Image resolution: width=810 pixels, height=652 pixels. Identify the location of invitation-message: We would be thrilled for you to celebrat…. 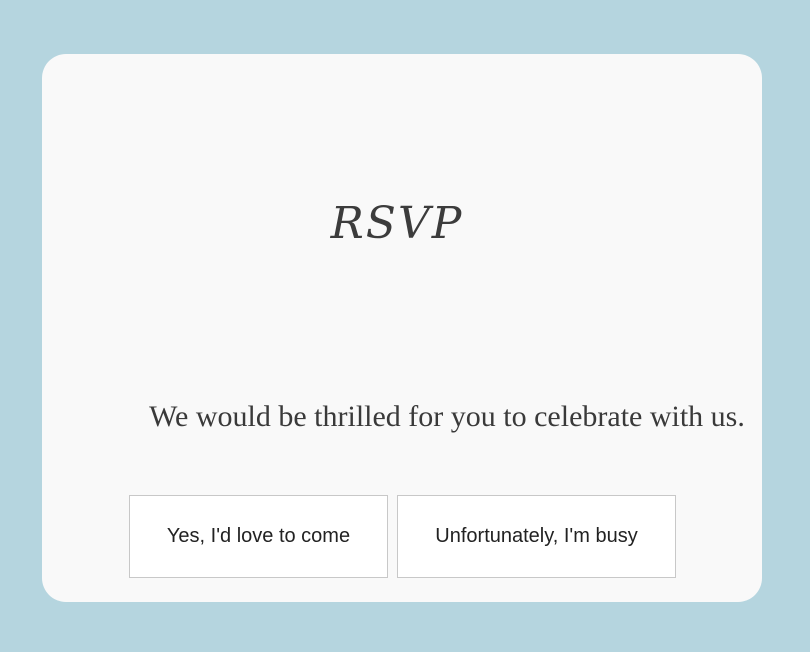
(447, 416).